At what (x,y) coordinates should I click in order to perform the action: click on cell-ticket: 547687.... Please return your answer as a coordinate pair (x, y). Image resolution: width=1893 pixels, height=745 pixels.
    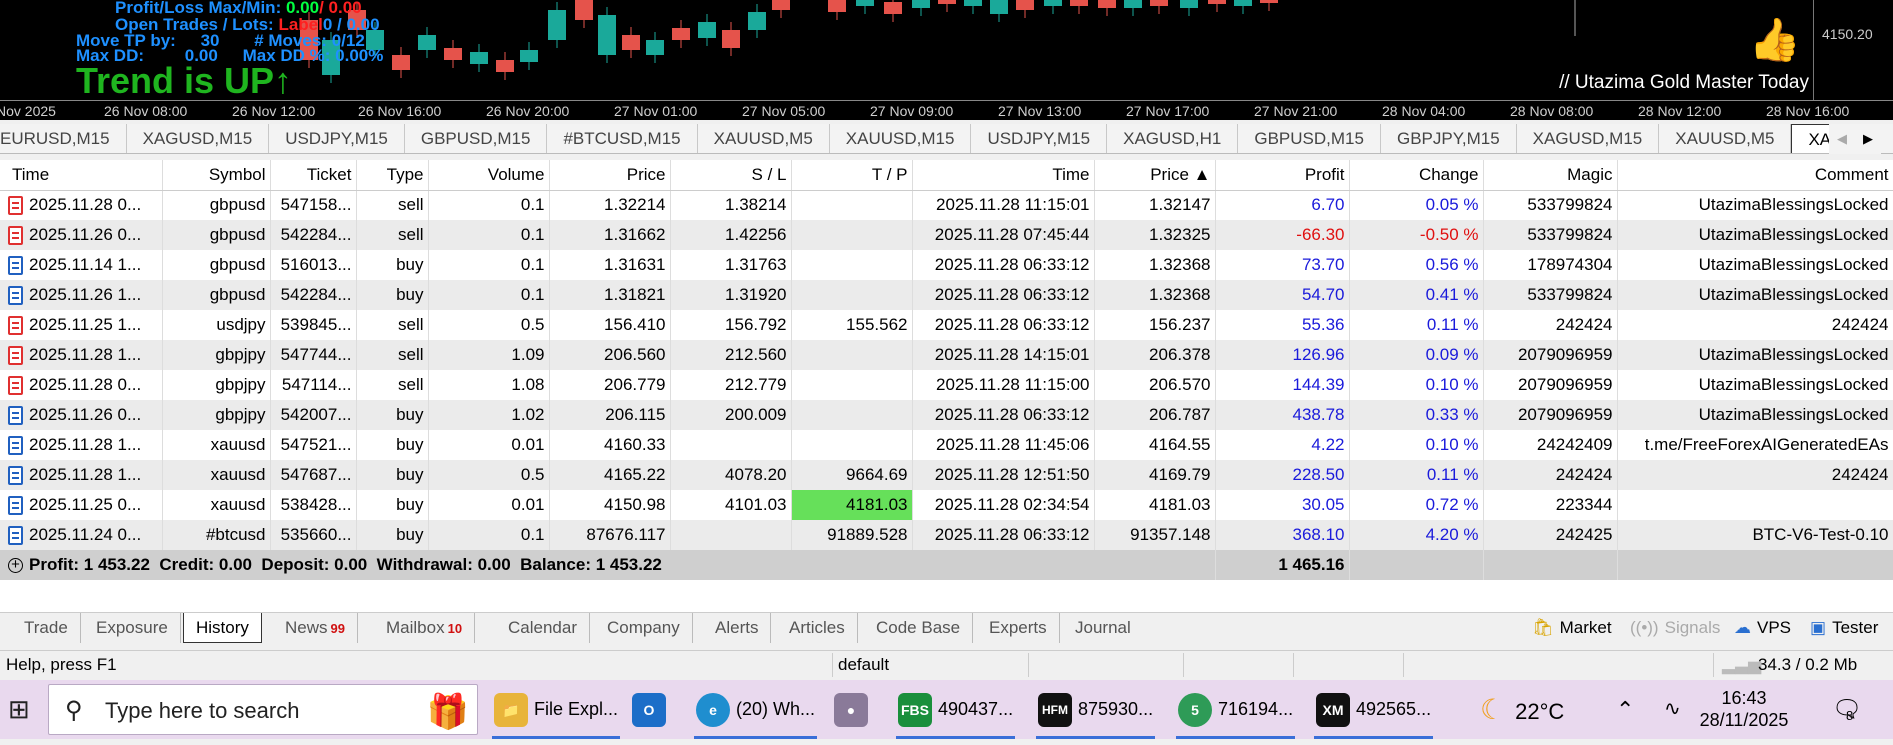
    Looking at the image, I should click on (313, 475).